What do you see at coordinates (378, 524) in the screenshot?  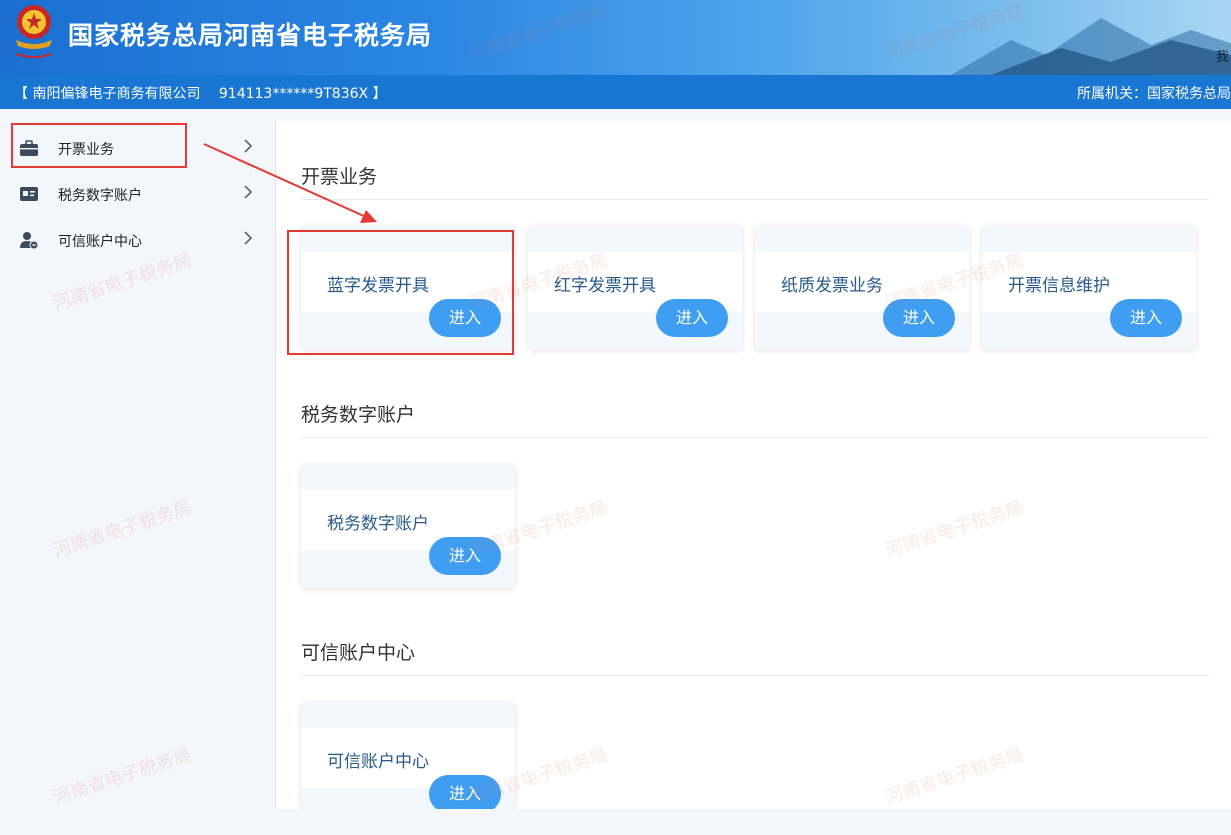 I see `card-title: 税务数字账户` at bounding box center [378, 524].